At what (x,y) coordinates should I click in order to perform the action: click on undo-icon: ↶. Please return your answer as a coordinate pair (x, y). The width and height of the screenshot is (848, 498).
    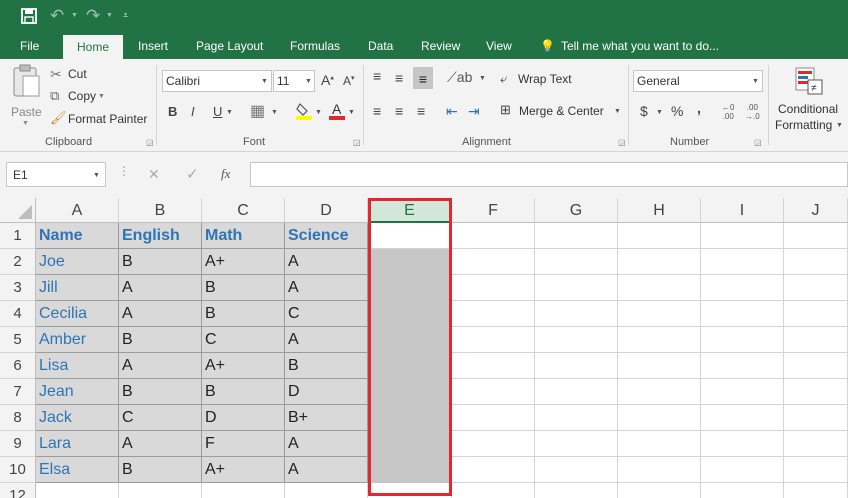
    Looking at the image, I should click on (57, 16).